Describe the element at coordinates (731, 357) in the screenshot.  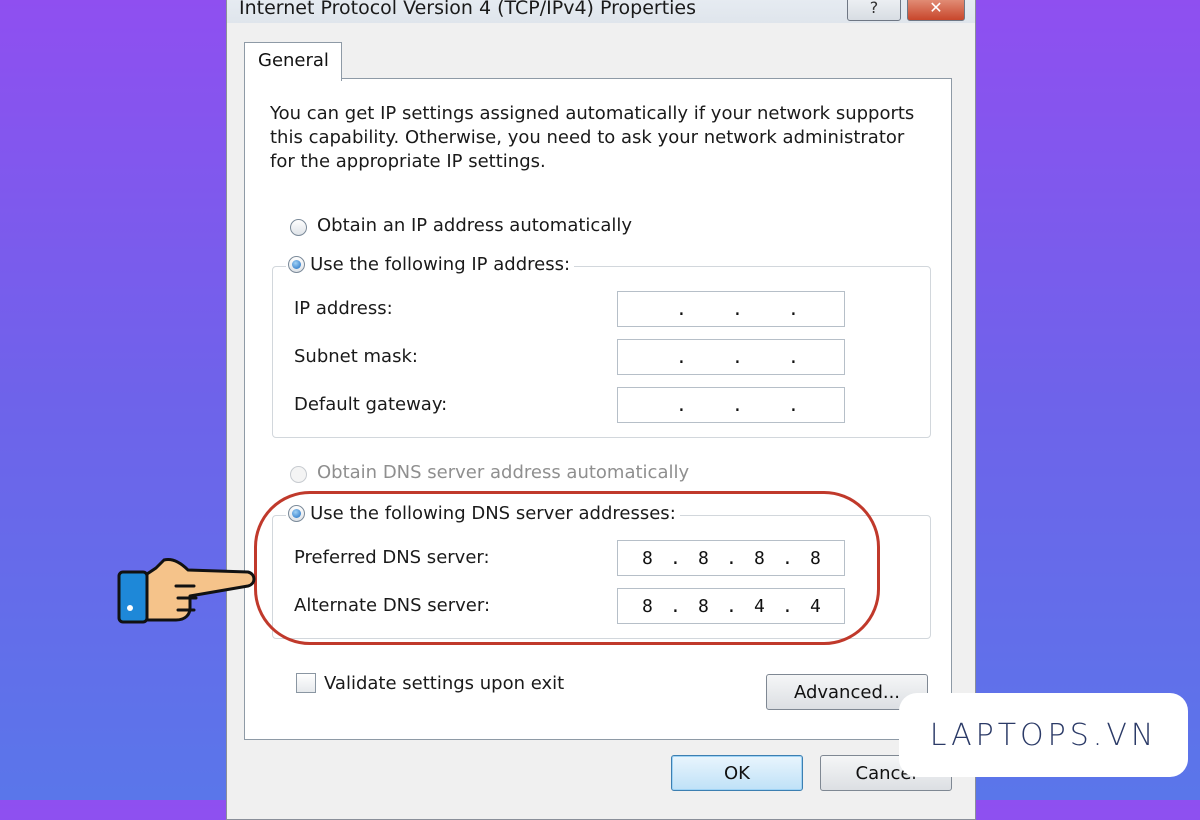
I see `subnet-mask-input: . . .` at that location.